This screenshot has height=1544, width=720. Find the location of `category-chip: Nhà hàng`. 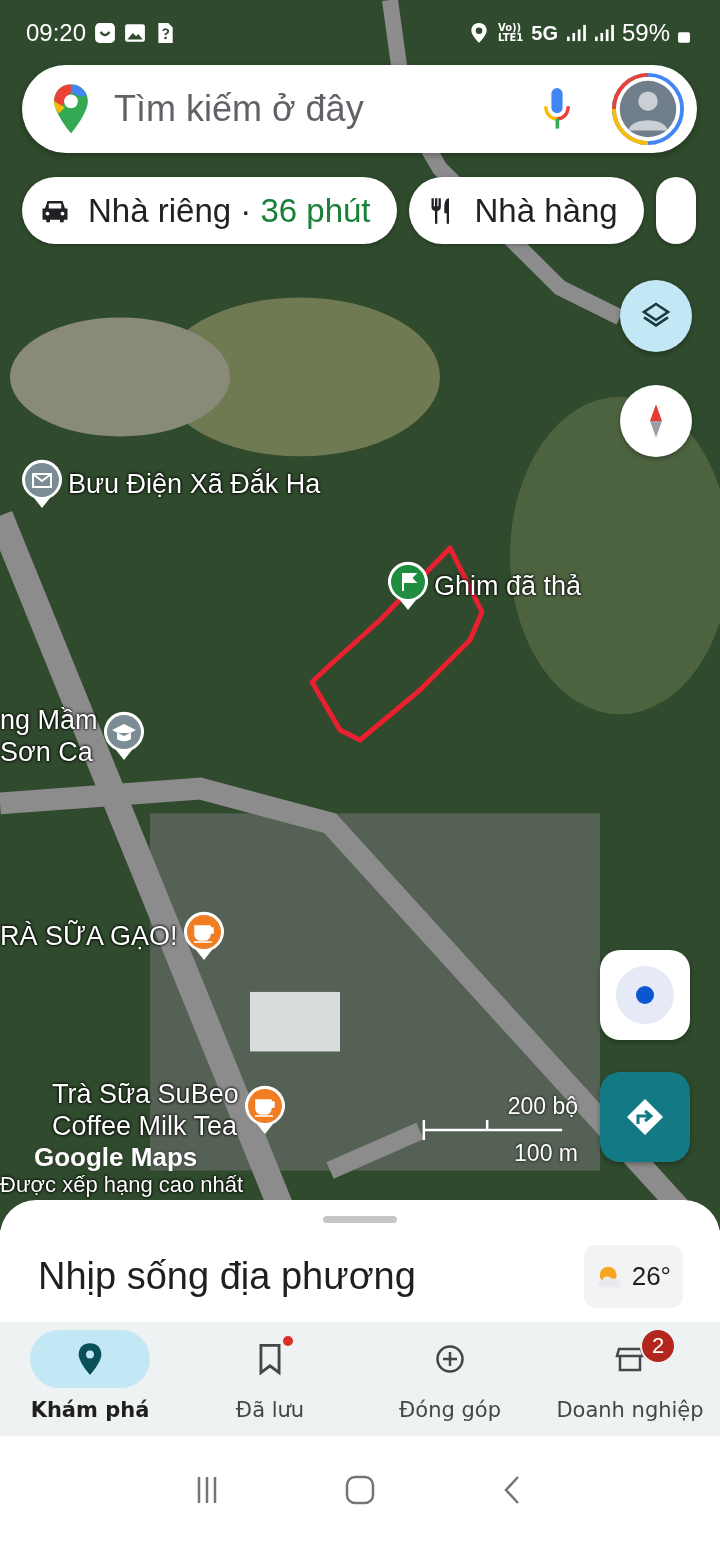

category-chip: Nhà hàng is located at coordinates (526, 210).